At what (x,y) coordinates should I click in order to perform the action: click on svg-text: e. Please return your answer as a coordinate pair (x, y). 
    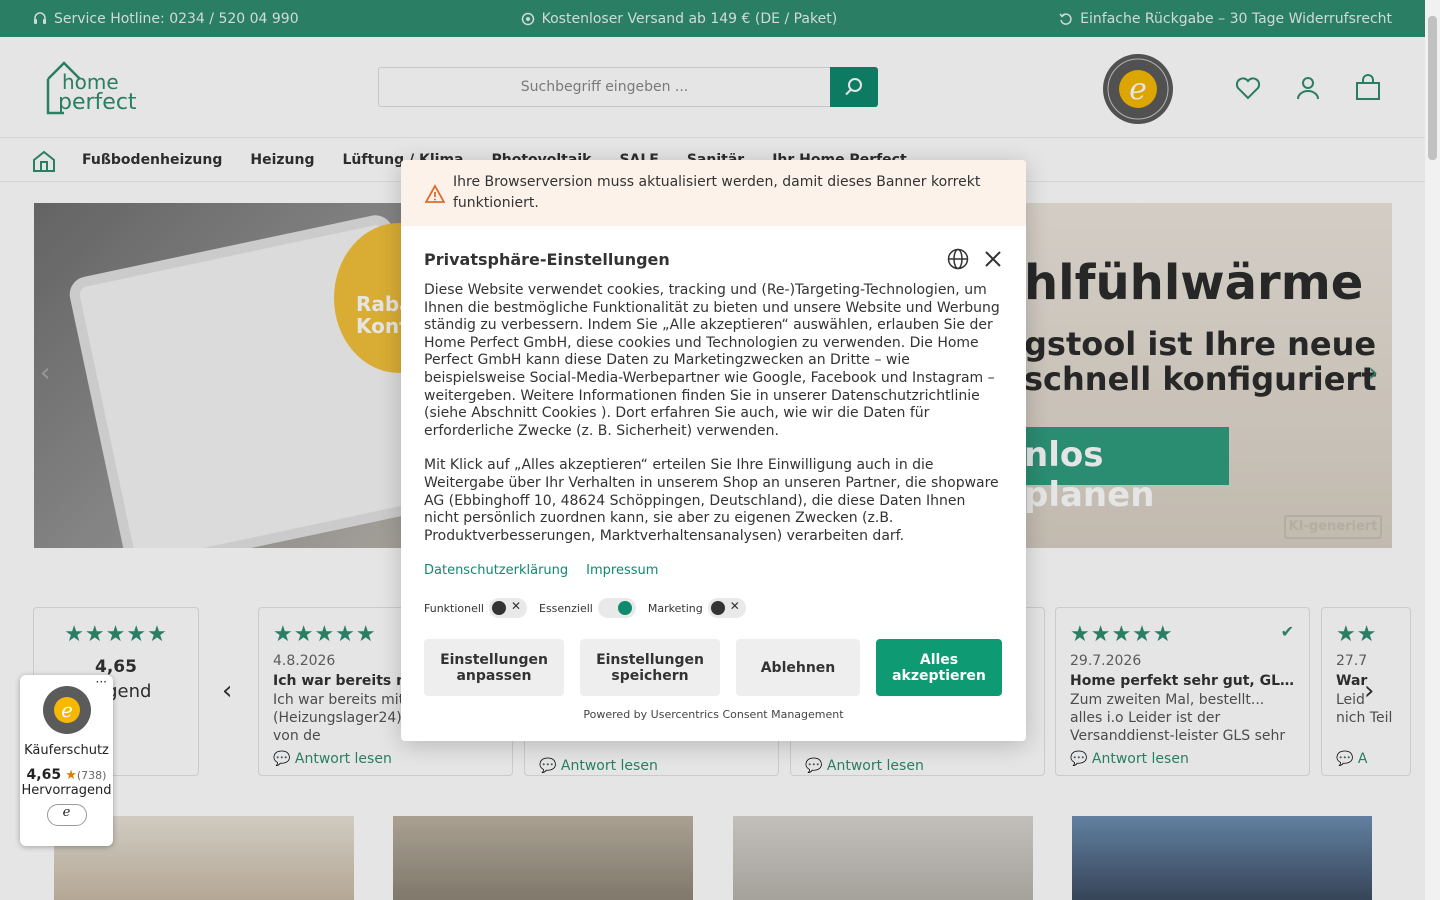
    Looking at the image, I should click on (67, 710).